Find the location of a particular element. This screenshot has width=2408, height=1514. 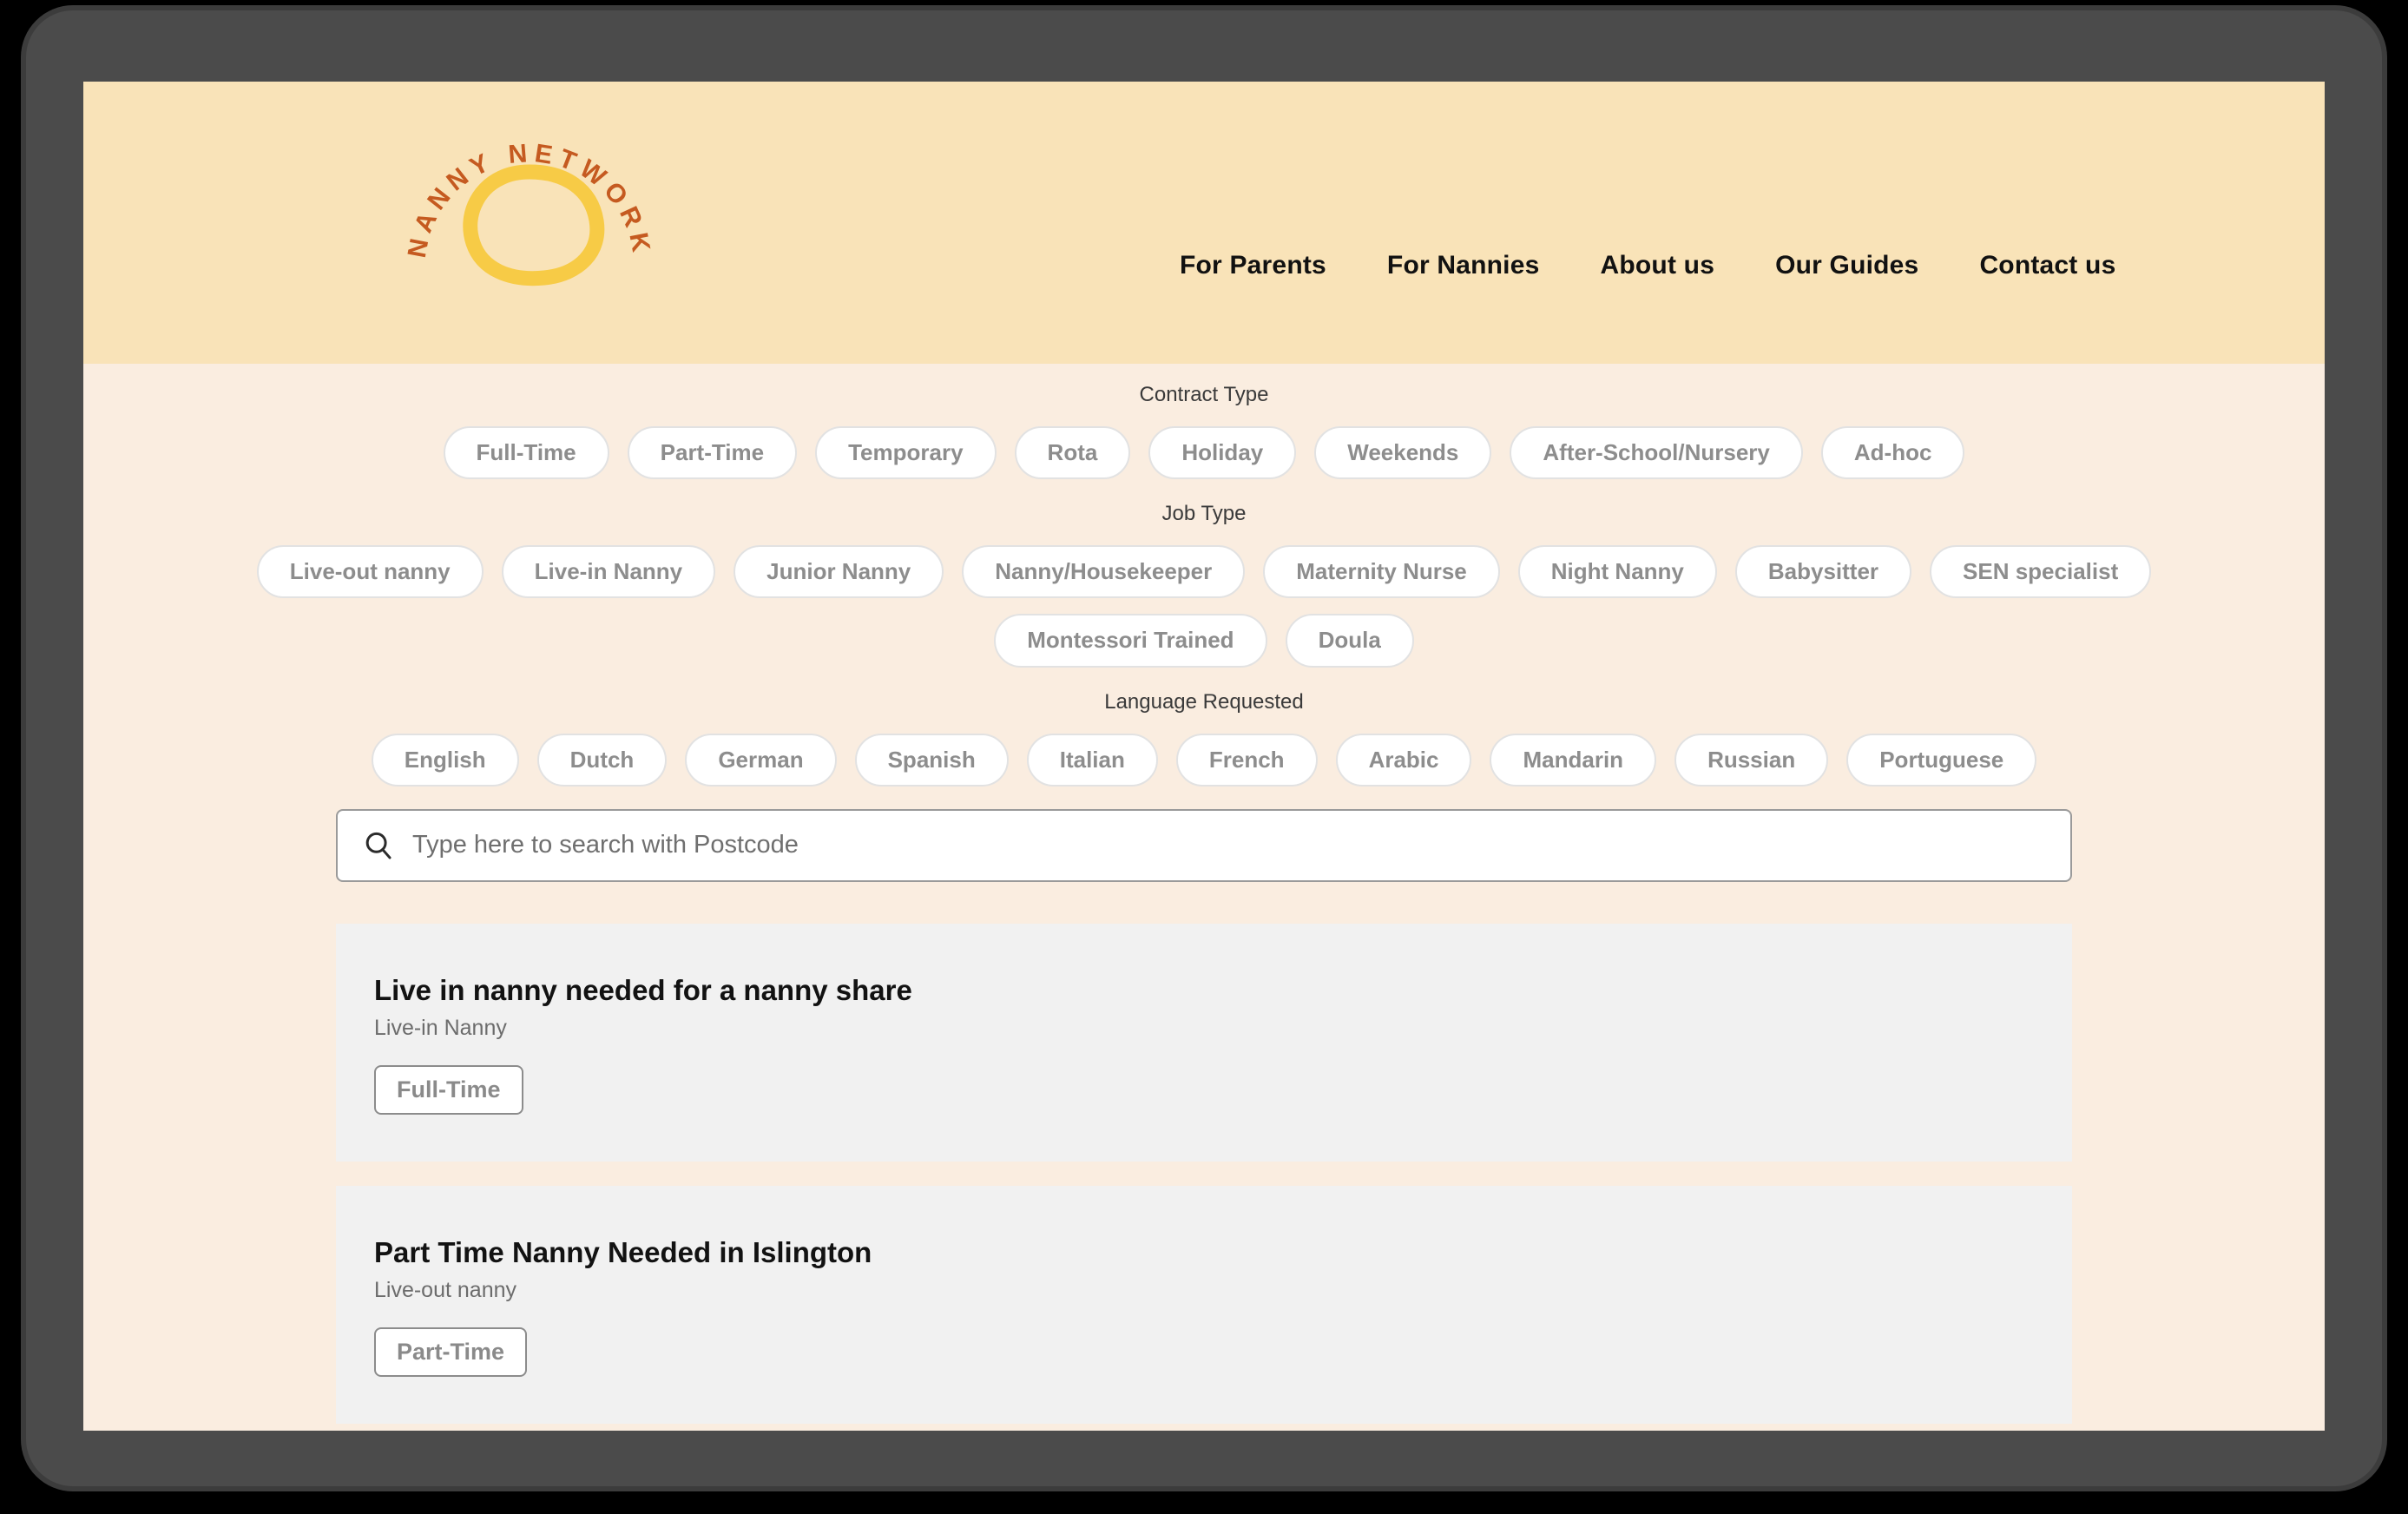

chip-live-out-nanny: Live-out nanny is located at coordinates (370, 572).